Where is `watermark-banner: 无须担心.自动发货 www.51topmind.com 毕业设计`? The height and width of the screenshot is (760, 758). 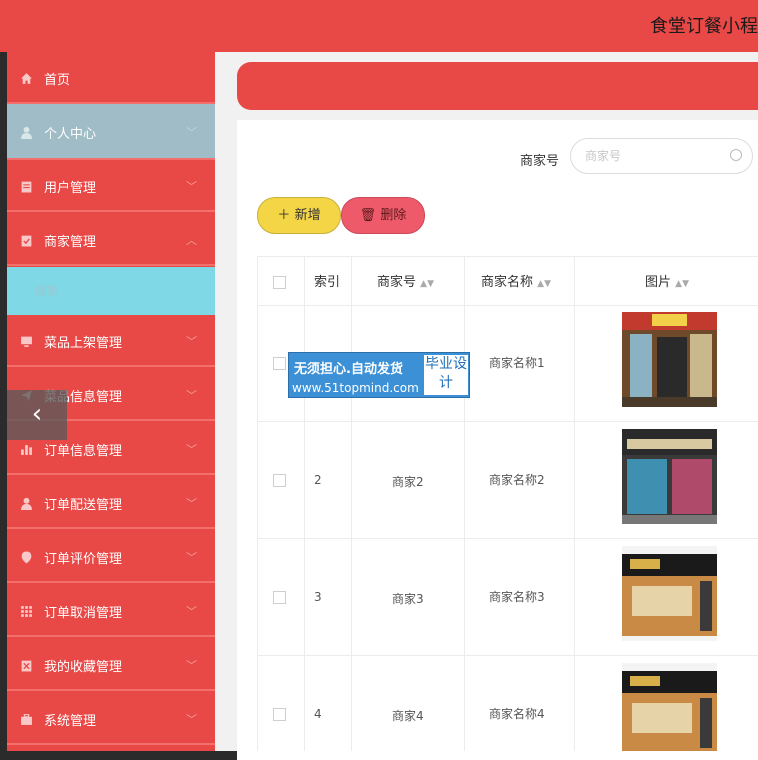 watermark-banner: 无须担心.自动发货 www.51topmind.com 毕业设计 is located at coordinates (379, 375).